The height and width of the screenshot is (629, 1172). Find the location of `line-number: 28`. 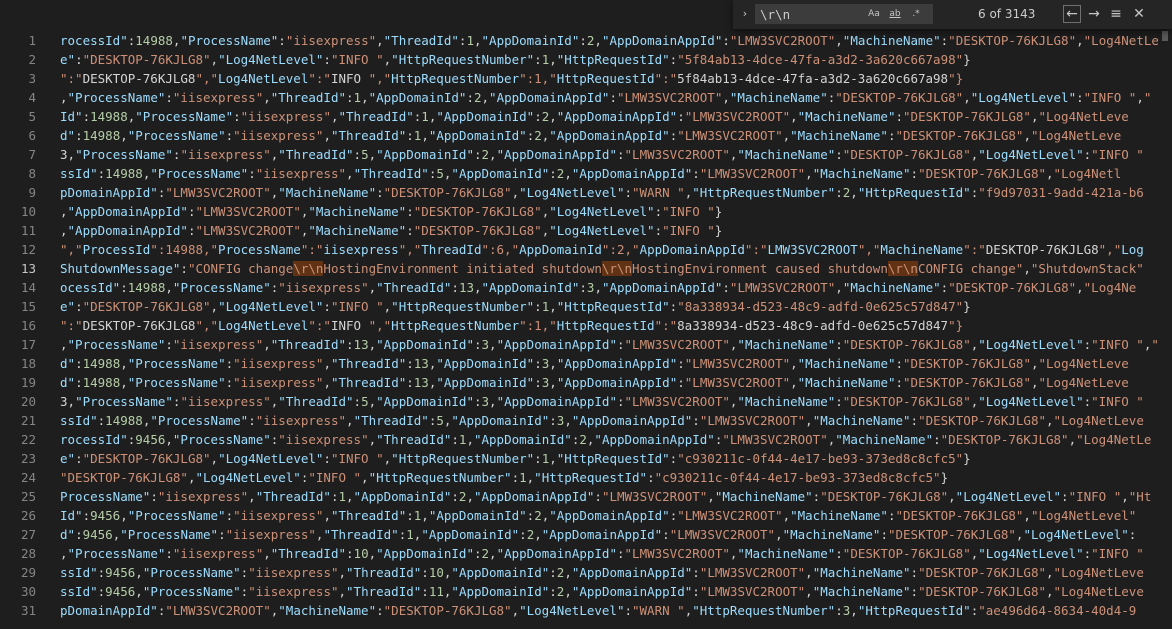

line-number: 28 is located at coordinates (28, 553).